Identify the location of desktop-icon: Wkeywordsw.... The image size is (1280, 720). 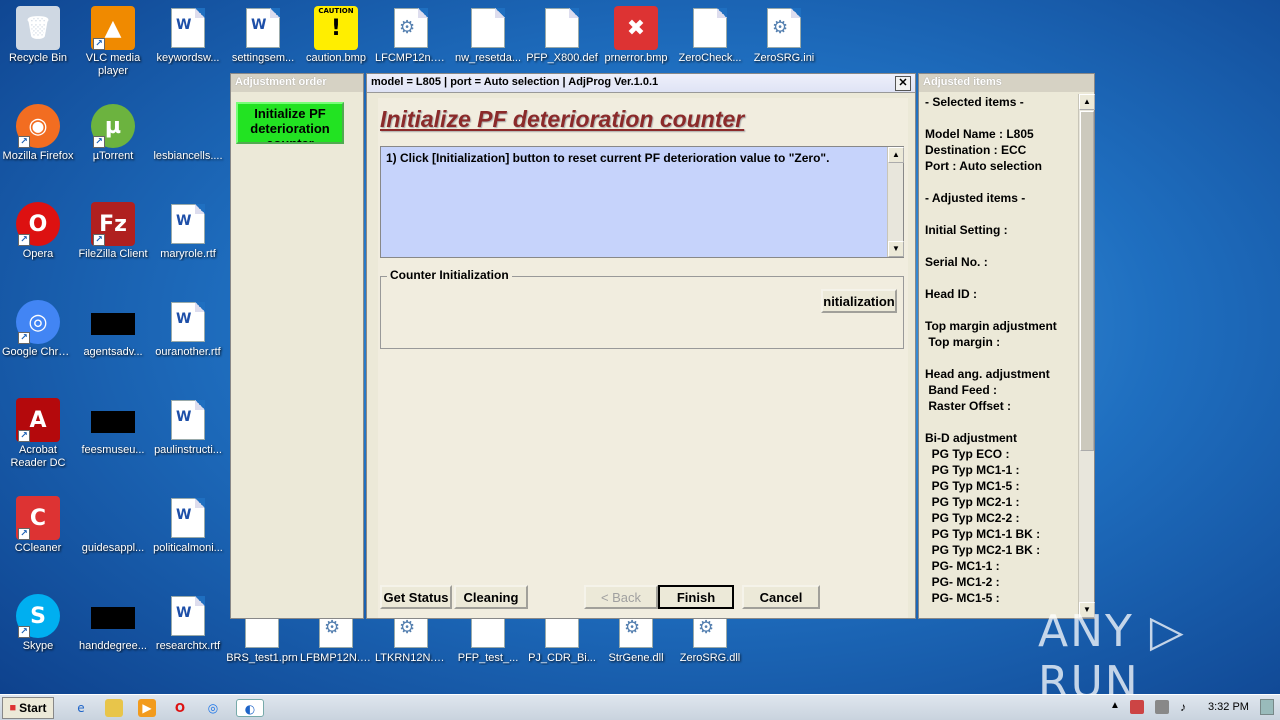
(188, 35).